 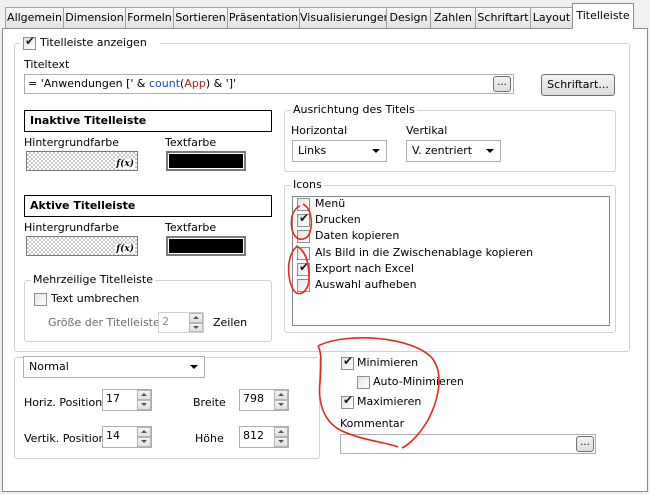 What do you see at coordinates (408, 17) in the screenshot?
I see `tab-design: Design` at bounding box center [408, 17].